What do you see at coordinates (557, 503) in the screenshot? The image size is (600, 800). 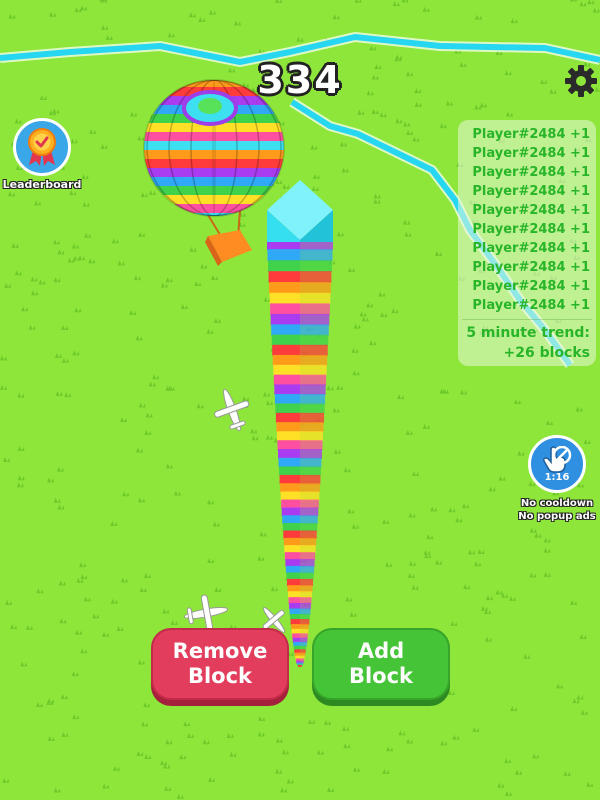 I see `no-cooldown-label: No cooldown` at bounding box center [557, 503].